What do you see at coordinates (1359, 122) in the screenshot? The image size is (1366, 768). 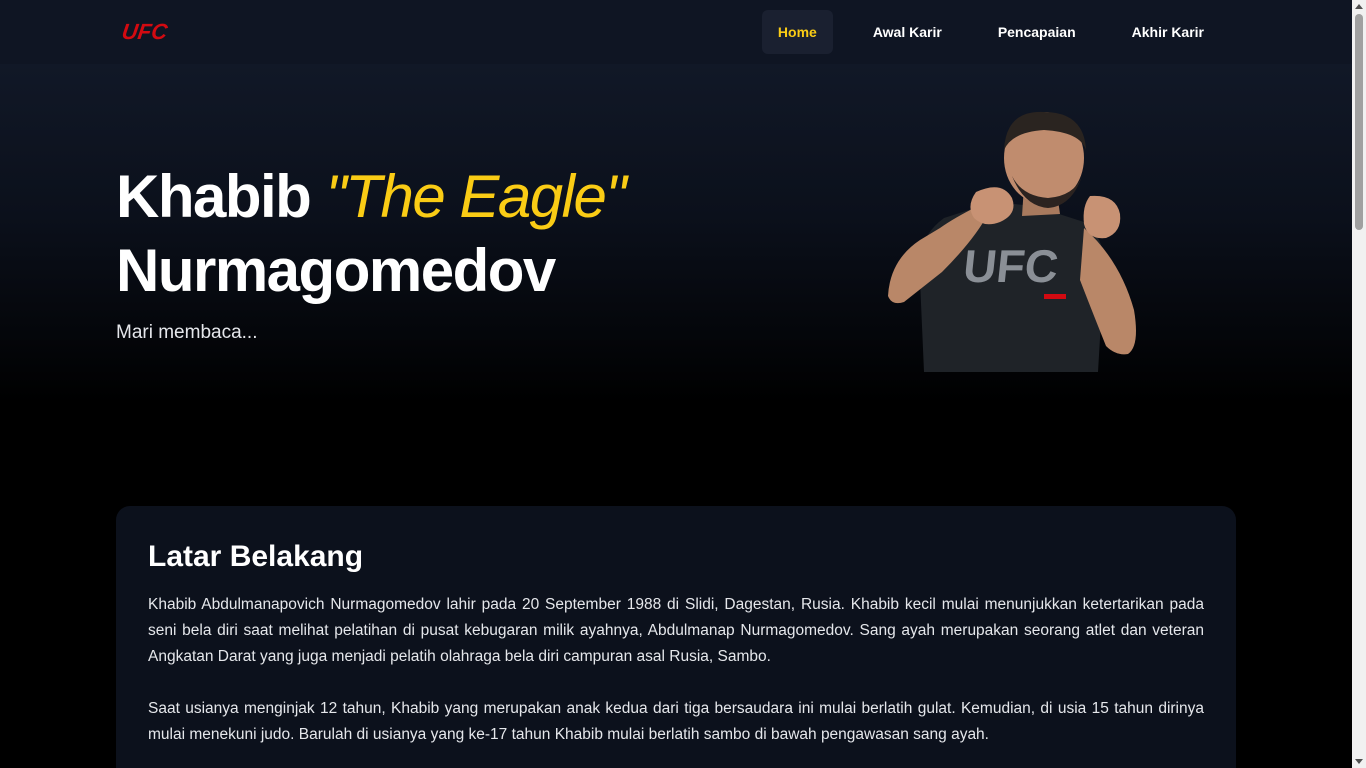 I see `scroll-thumb` at bounding box center [1359, 122].